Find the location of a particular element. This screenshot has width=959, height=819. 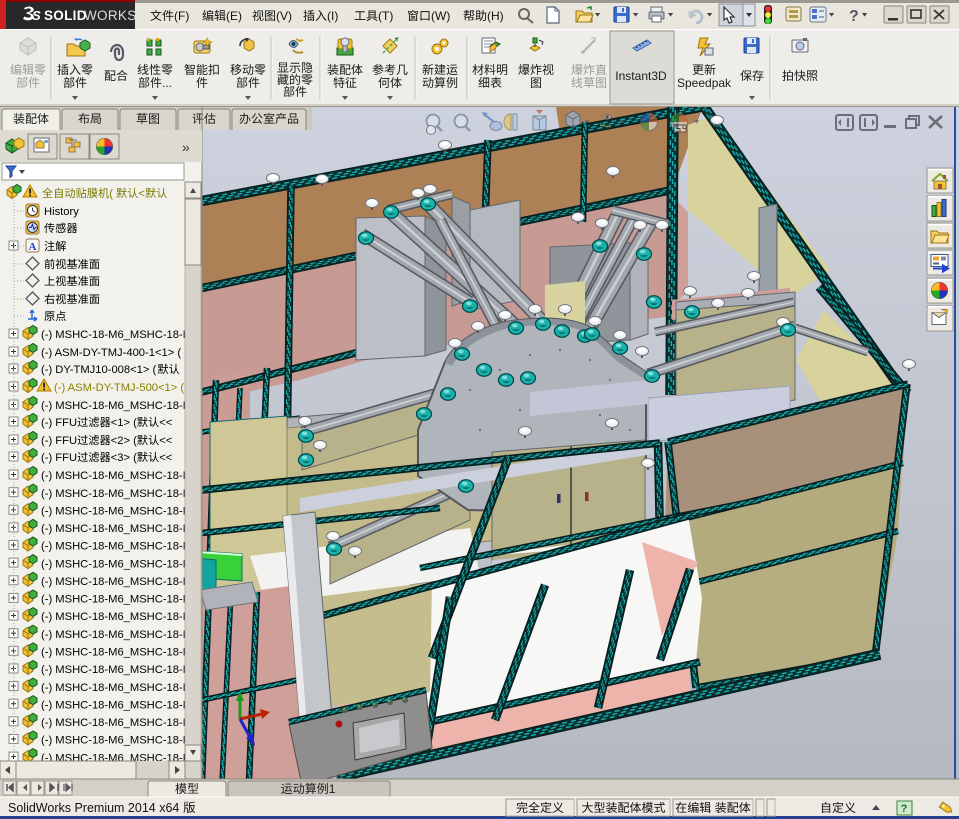

svg-text: Speedpak is located at coordinates (704, 83).